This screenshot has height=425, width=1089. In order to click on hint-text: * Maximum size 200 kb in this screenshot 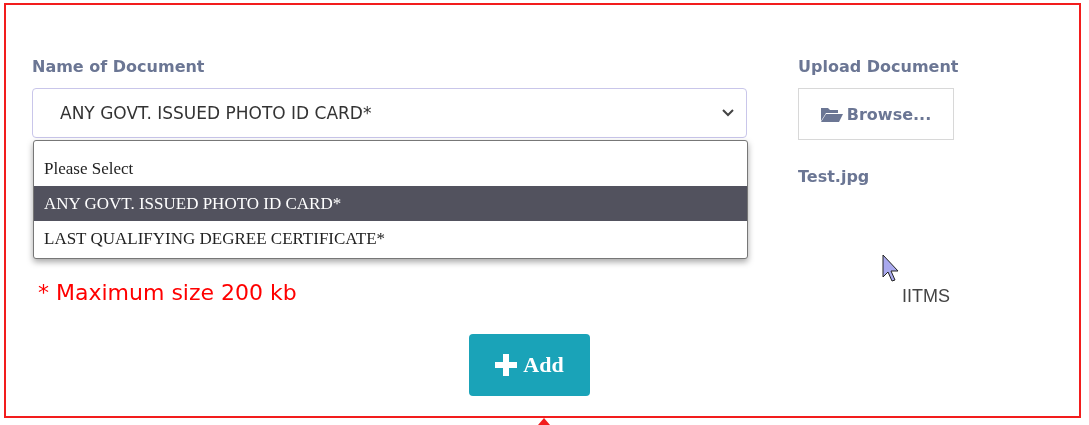, I will do `click(168, 293)`.